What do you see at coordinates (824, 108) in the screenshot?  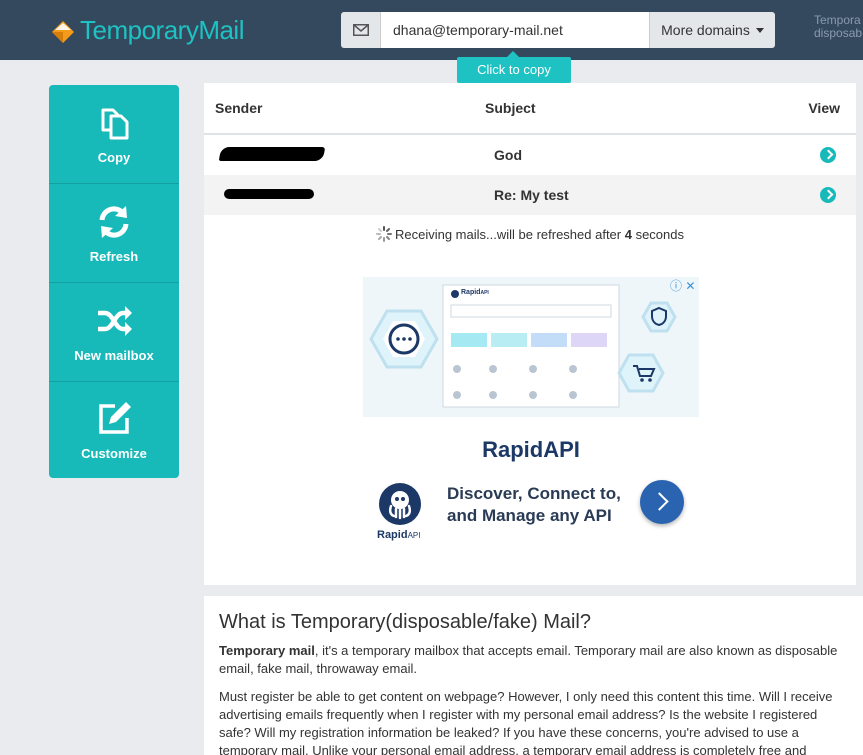 I see `column-header-view: View` at bounding box center [824, 108].